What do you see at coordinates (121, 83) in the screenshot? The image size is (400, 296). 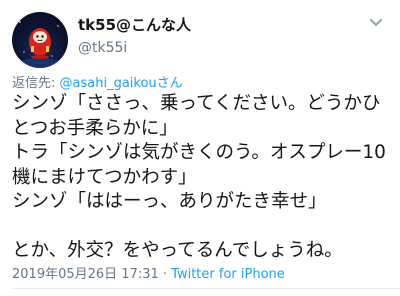 I see `reply-mention-link: @asahi_gaikouさん` at bounding box center [121, 83].